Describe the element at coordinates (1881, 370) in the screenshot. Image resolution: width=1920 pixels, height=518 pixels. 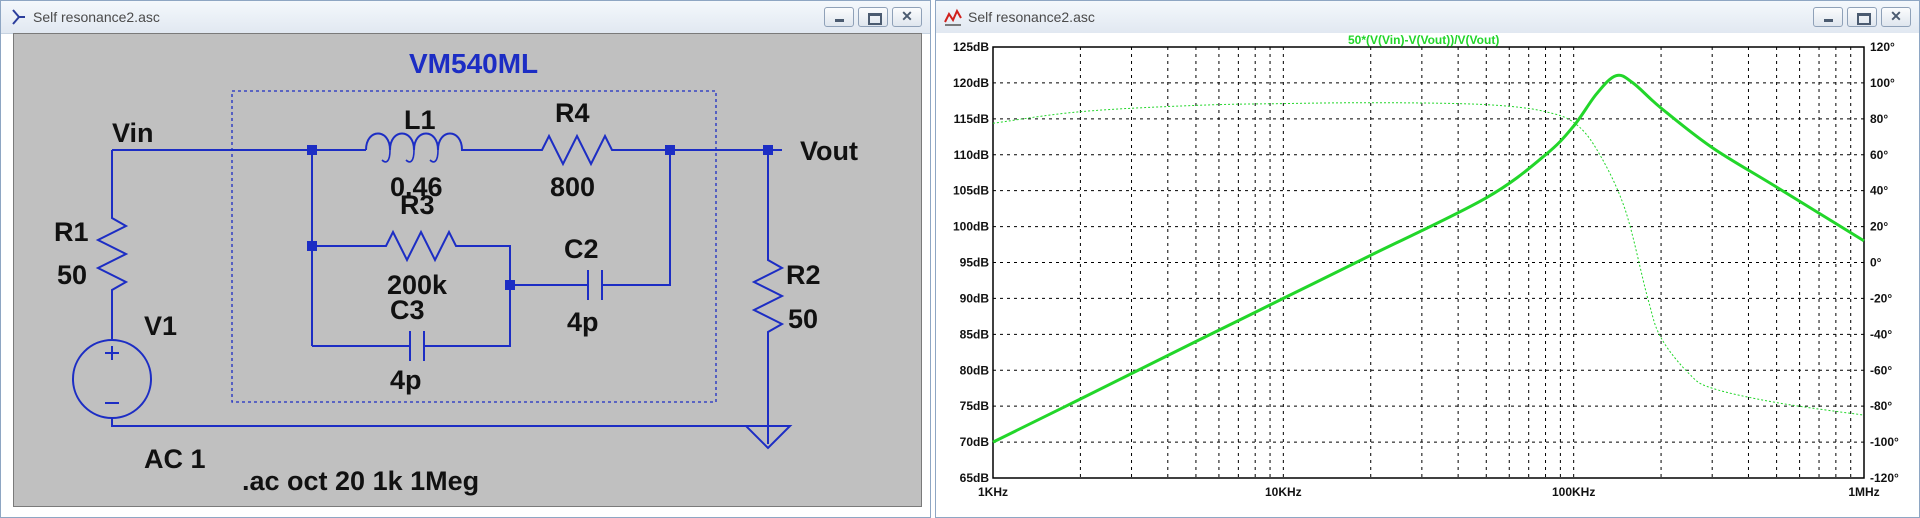
I see `y-right-tick-label: -60°` at that location.